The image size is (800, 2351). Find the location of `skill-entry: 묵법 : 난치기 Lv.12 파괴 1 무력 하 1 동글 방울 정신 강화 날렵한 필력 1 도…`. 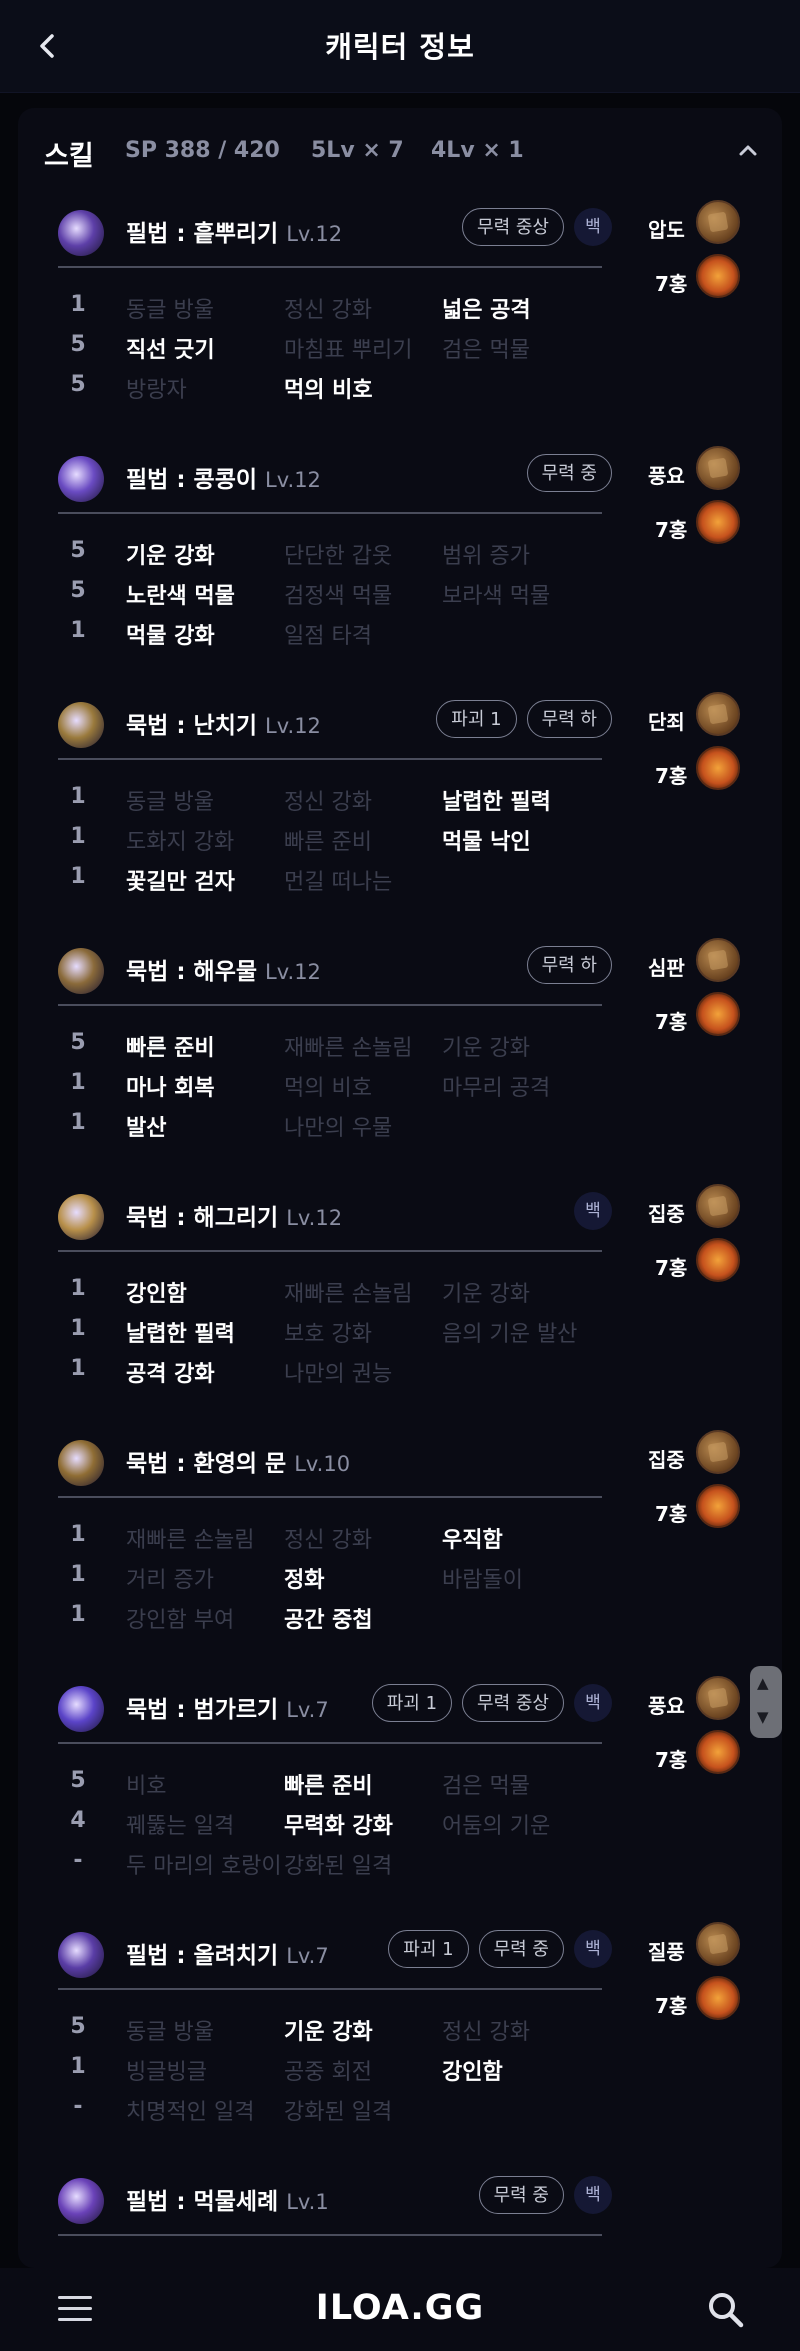

skill-entry: 묵법 : 난치기 Lv.12 파괴 1 무력 하 1 동글 방울 정신 강화 날렵한 필력 1 도… is located at coordinates (400, 799).